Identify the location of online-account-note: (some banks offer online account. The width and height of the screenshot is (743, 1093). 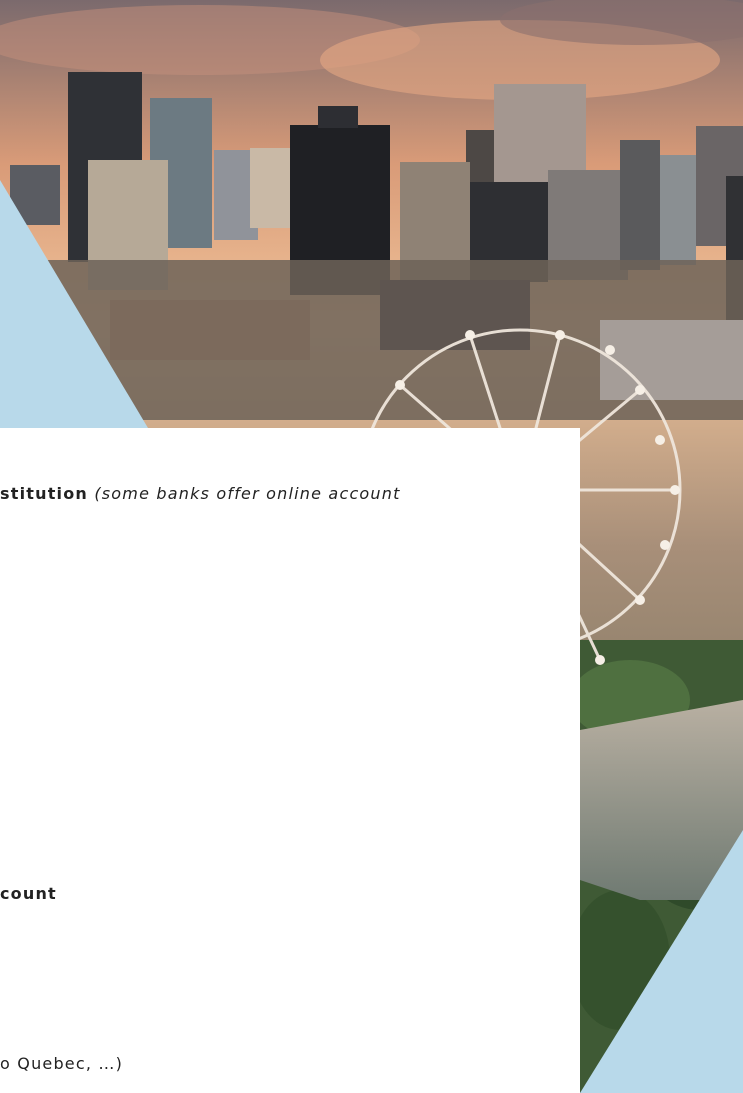
(247, 493).